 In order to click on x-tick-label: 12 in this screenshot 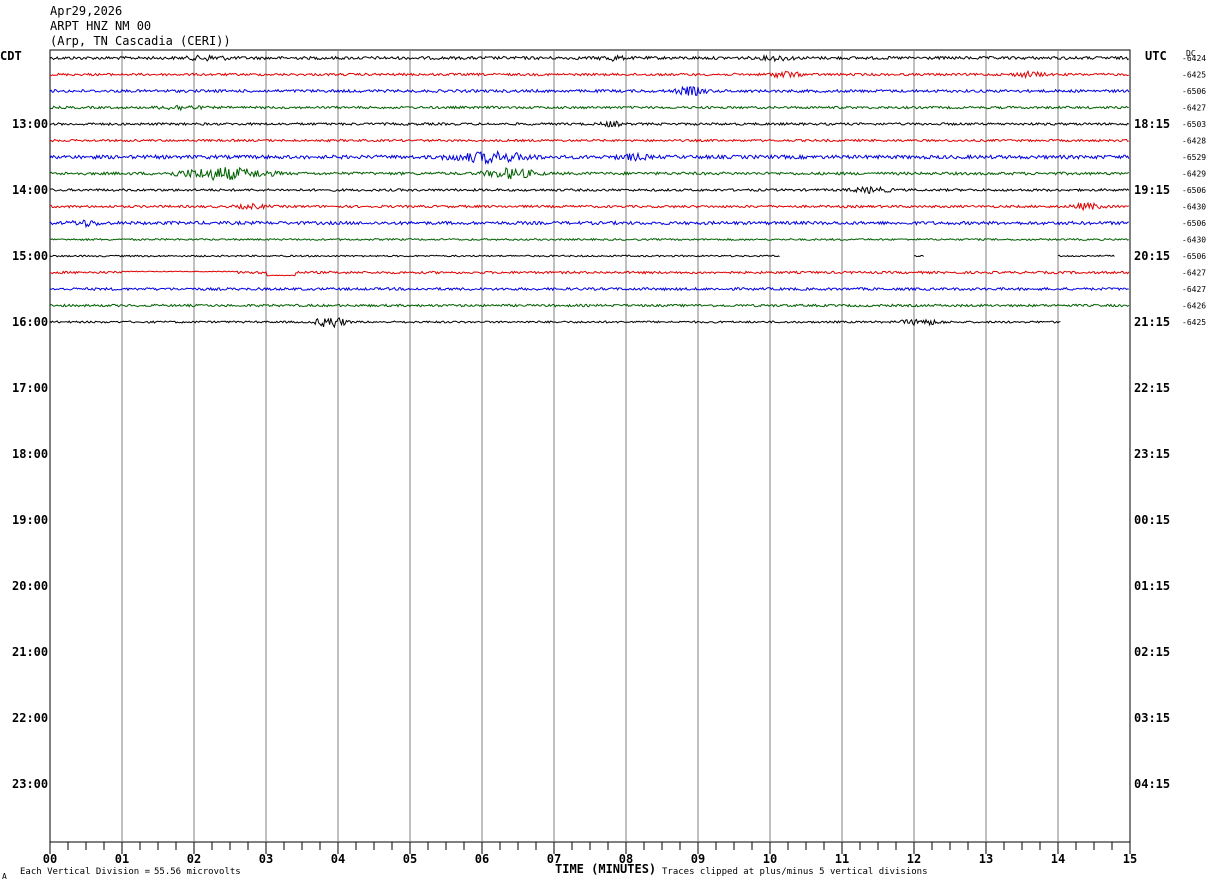, I will do `click(914, 859)`.